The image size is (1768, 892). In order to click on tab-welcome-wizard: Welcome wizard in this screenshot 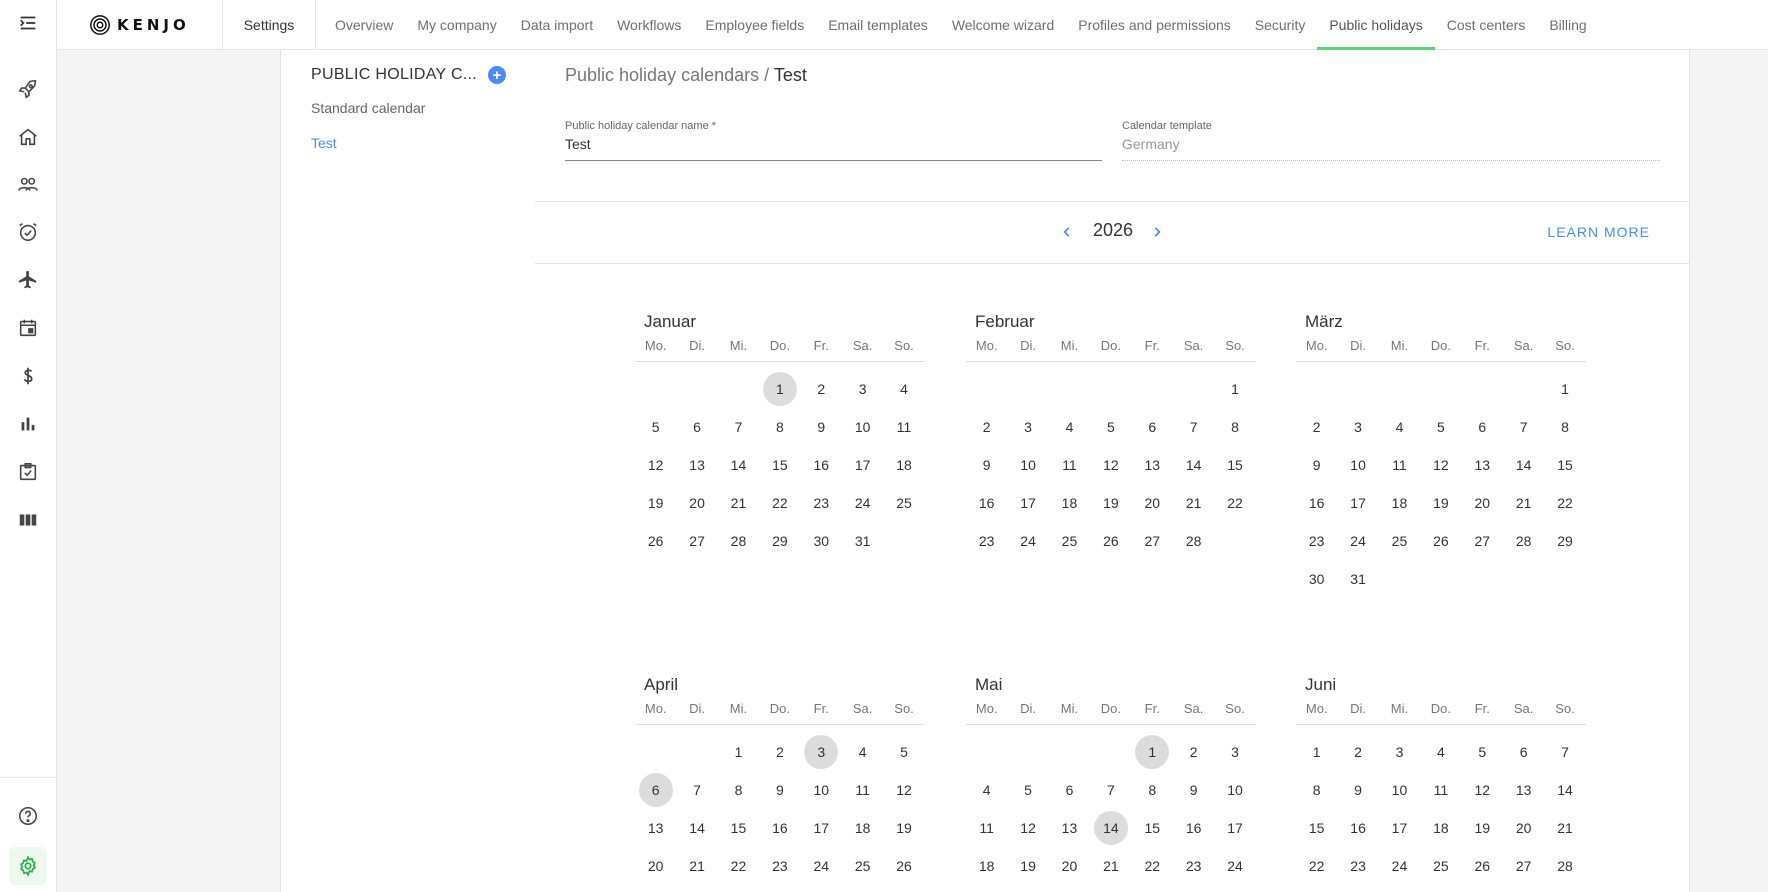, I will do `click(1003, 25)`.